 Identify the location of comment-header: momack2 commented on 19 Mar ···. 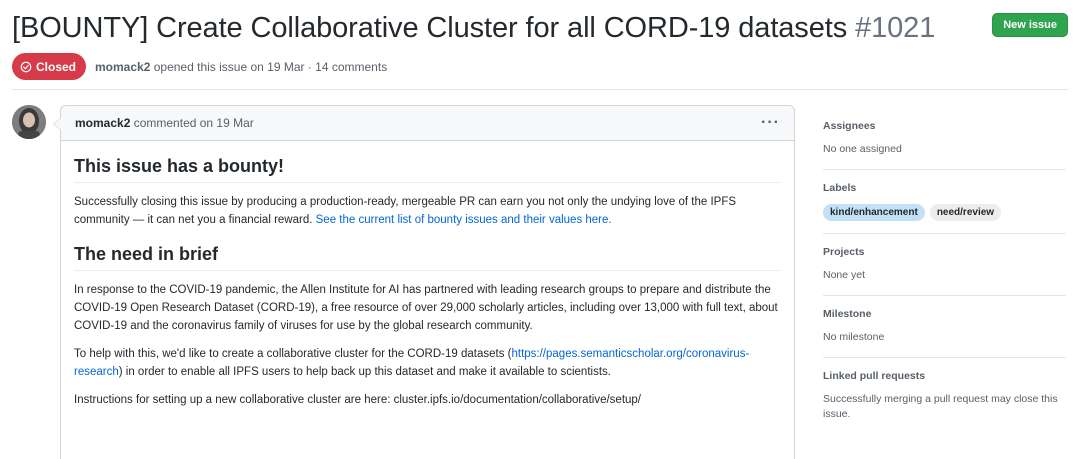
(427, 123).